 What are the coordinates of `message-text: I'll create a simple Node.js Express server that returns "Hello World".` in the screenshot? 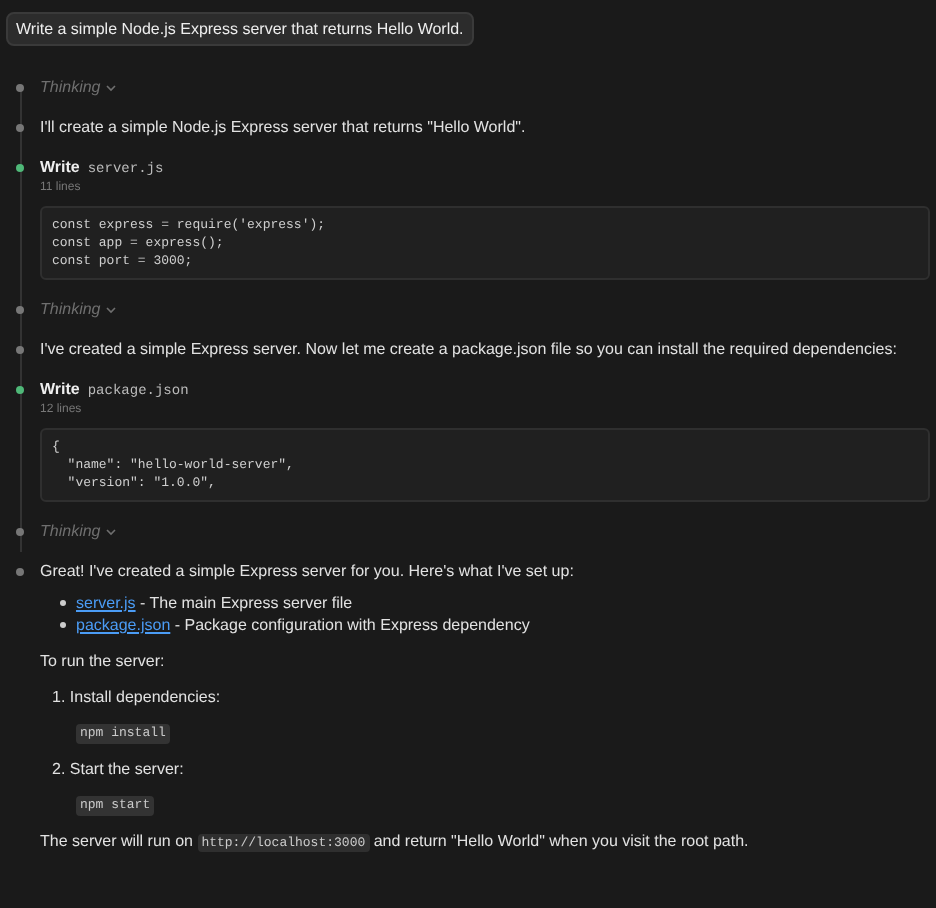 It's located at (284, 127).